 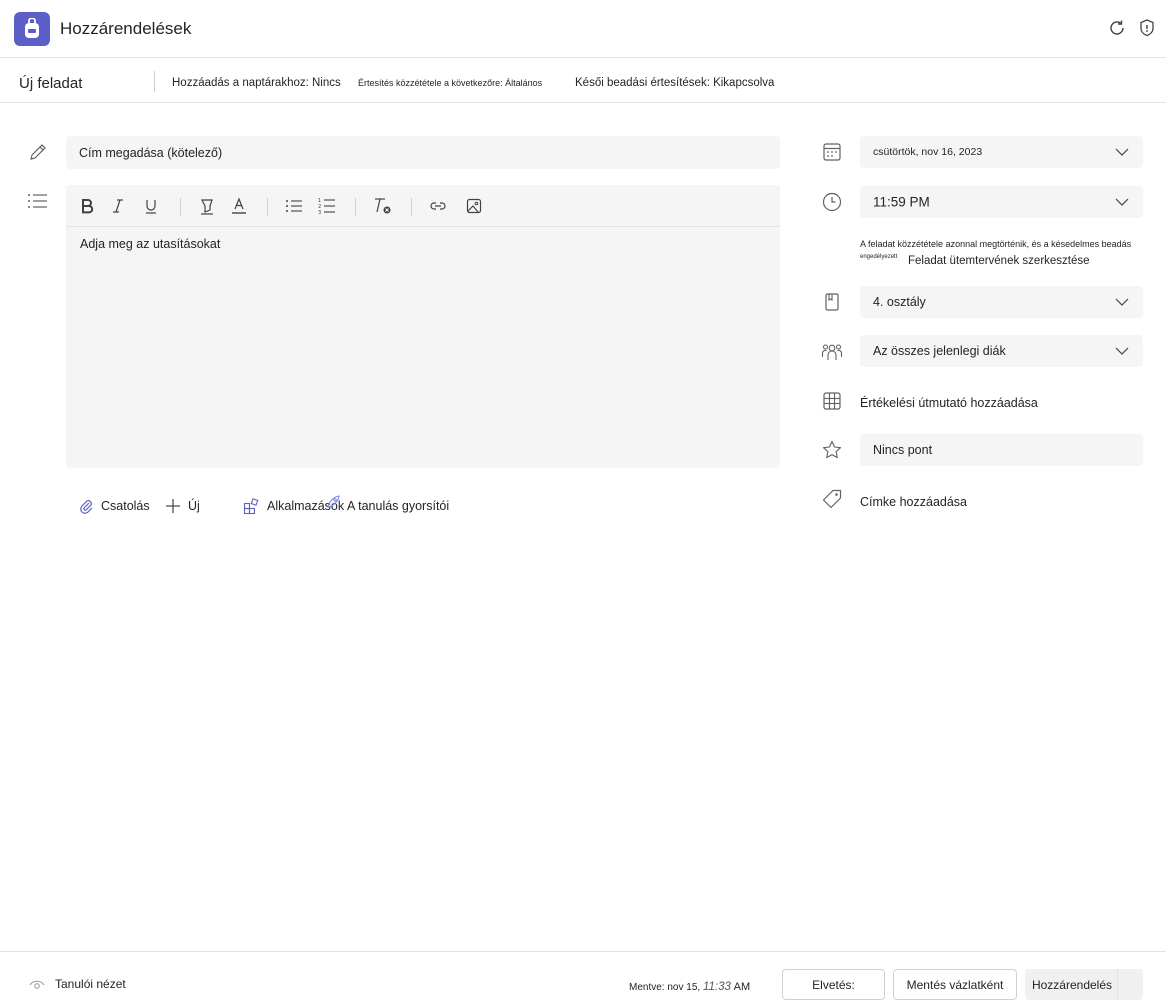 What do you see at coordinates (901, 202) in the screenshot?
I see `due-time-value: 11:59 PM` at bounding box center [901, 202].